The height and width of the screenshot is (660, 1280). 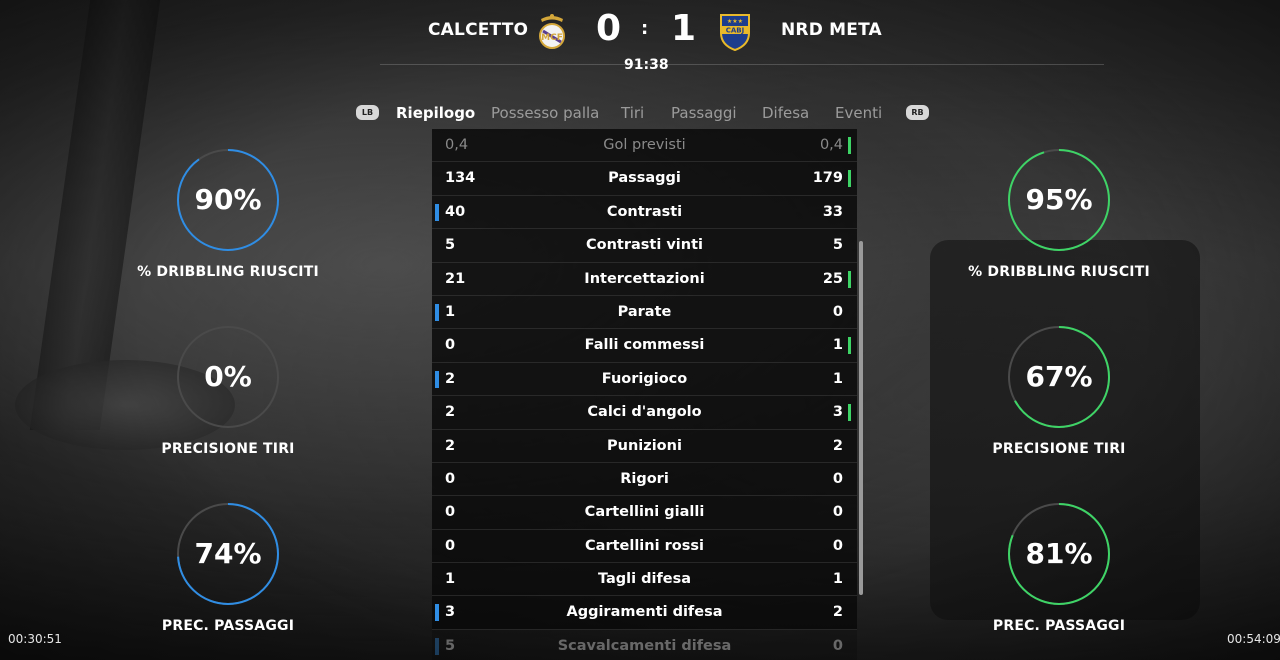 I want to click on boca-juniors-crest-icon: CABJ ★★★, so click(x=735, y=31).